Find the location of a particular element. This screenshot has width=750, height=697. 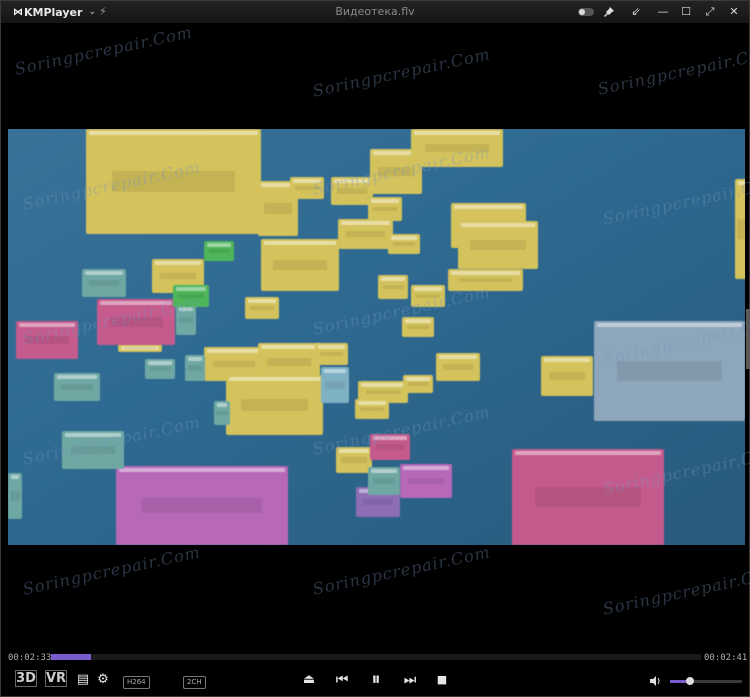

playlist-icon: ▤ is located at coordinates (83, 680).